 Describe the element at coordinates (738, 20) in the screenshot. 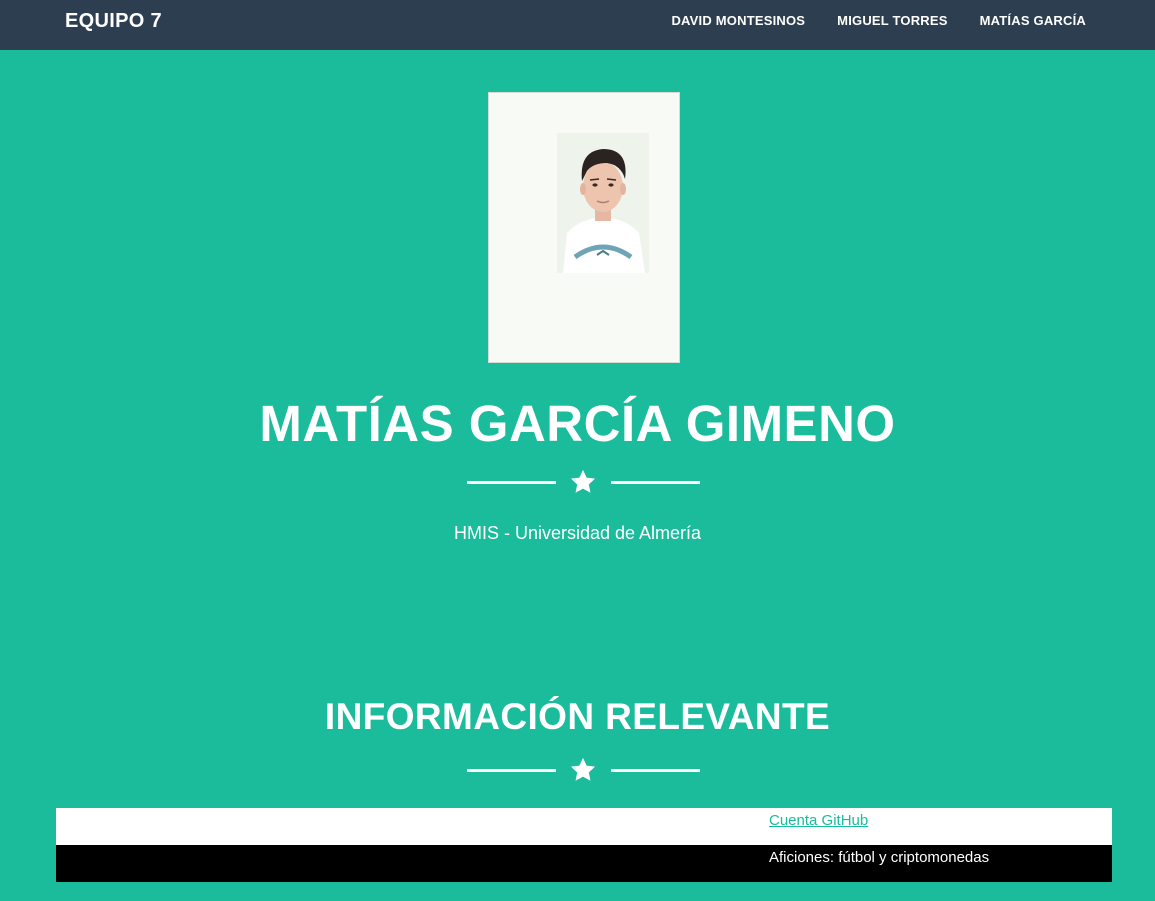

I see `nav-link-david-montesinos: DAVID MONTESINOS` at that location.